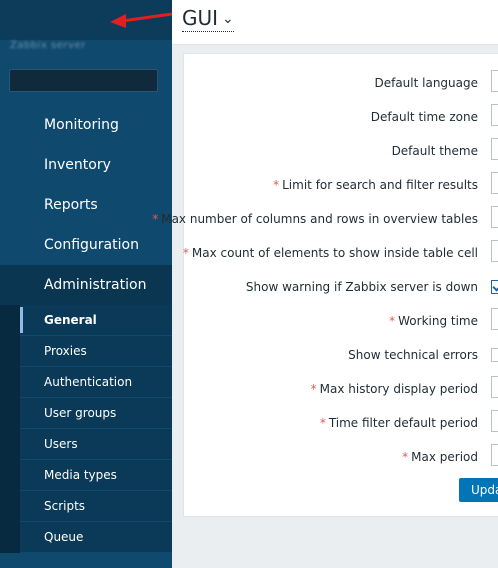 The height and width of the screenshot is (568, 498). Describe the element at coordinates (96, 320) in the screenshot. I see `submenu-item-general: General` at that location.